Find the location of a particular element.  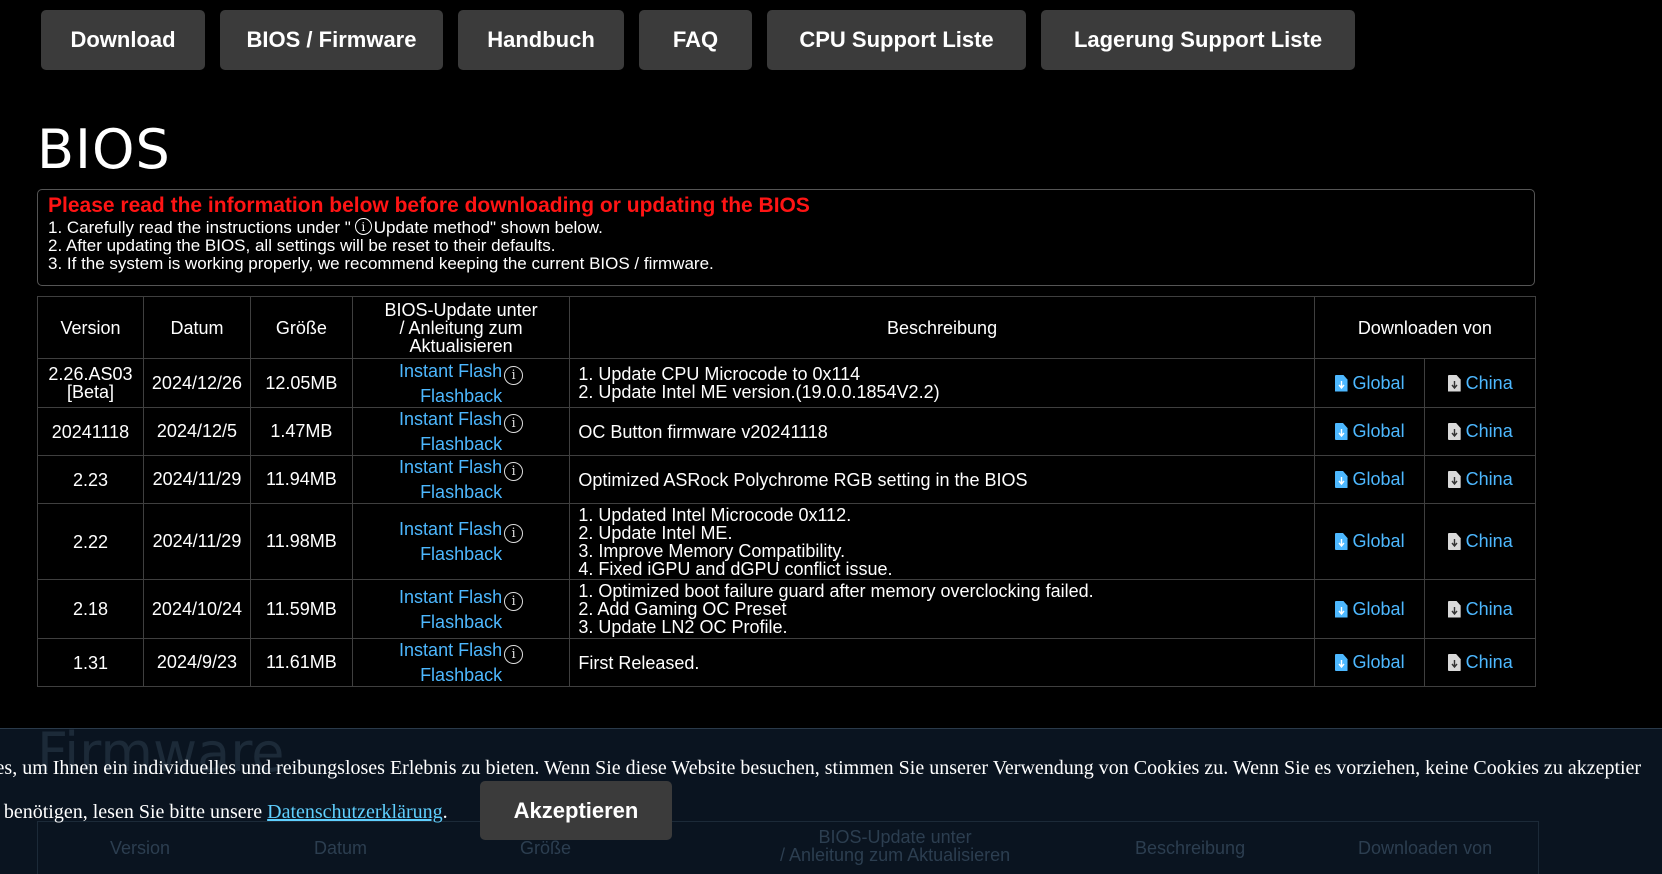

description-line: 3. Update LN2 OC Profile. is located at coordinates (683, 627).